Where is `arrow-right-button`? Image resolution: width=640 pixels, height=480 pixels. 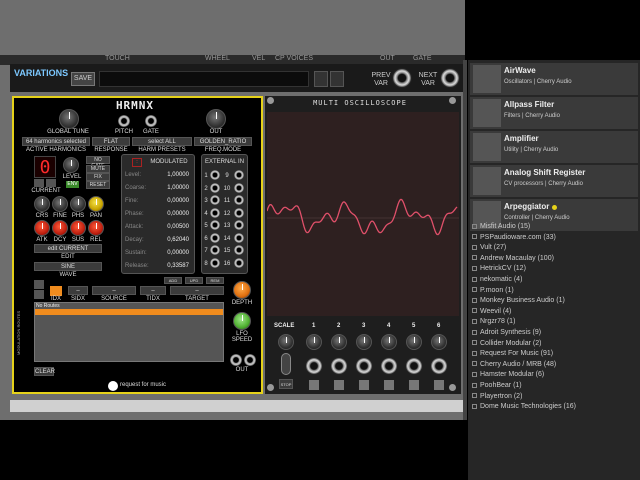
arrow-right-button is located at coordinates (337, 79).